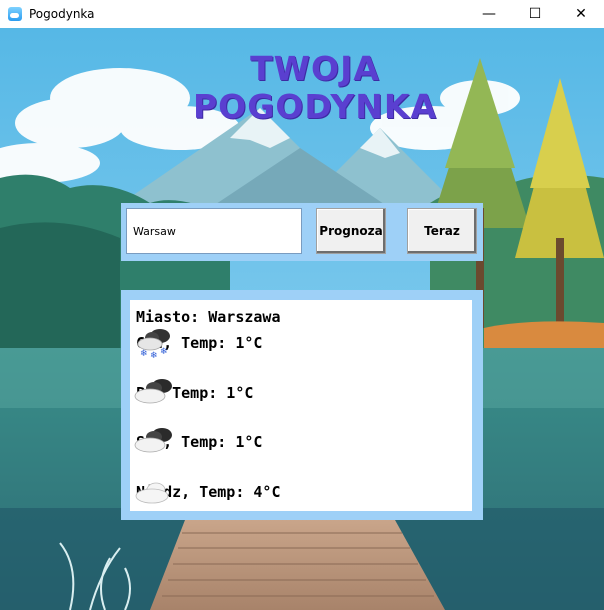 The width and height of the screenshot is (604, 610). Describe the element at coordinates (489, 14) in the screenshot. I see `minimize-button: —` at that location.